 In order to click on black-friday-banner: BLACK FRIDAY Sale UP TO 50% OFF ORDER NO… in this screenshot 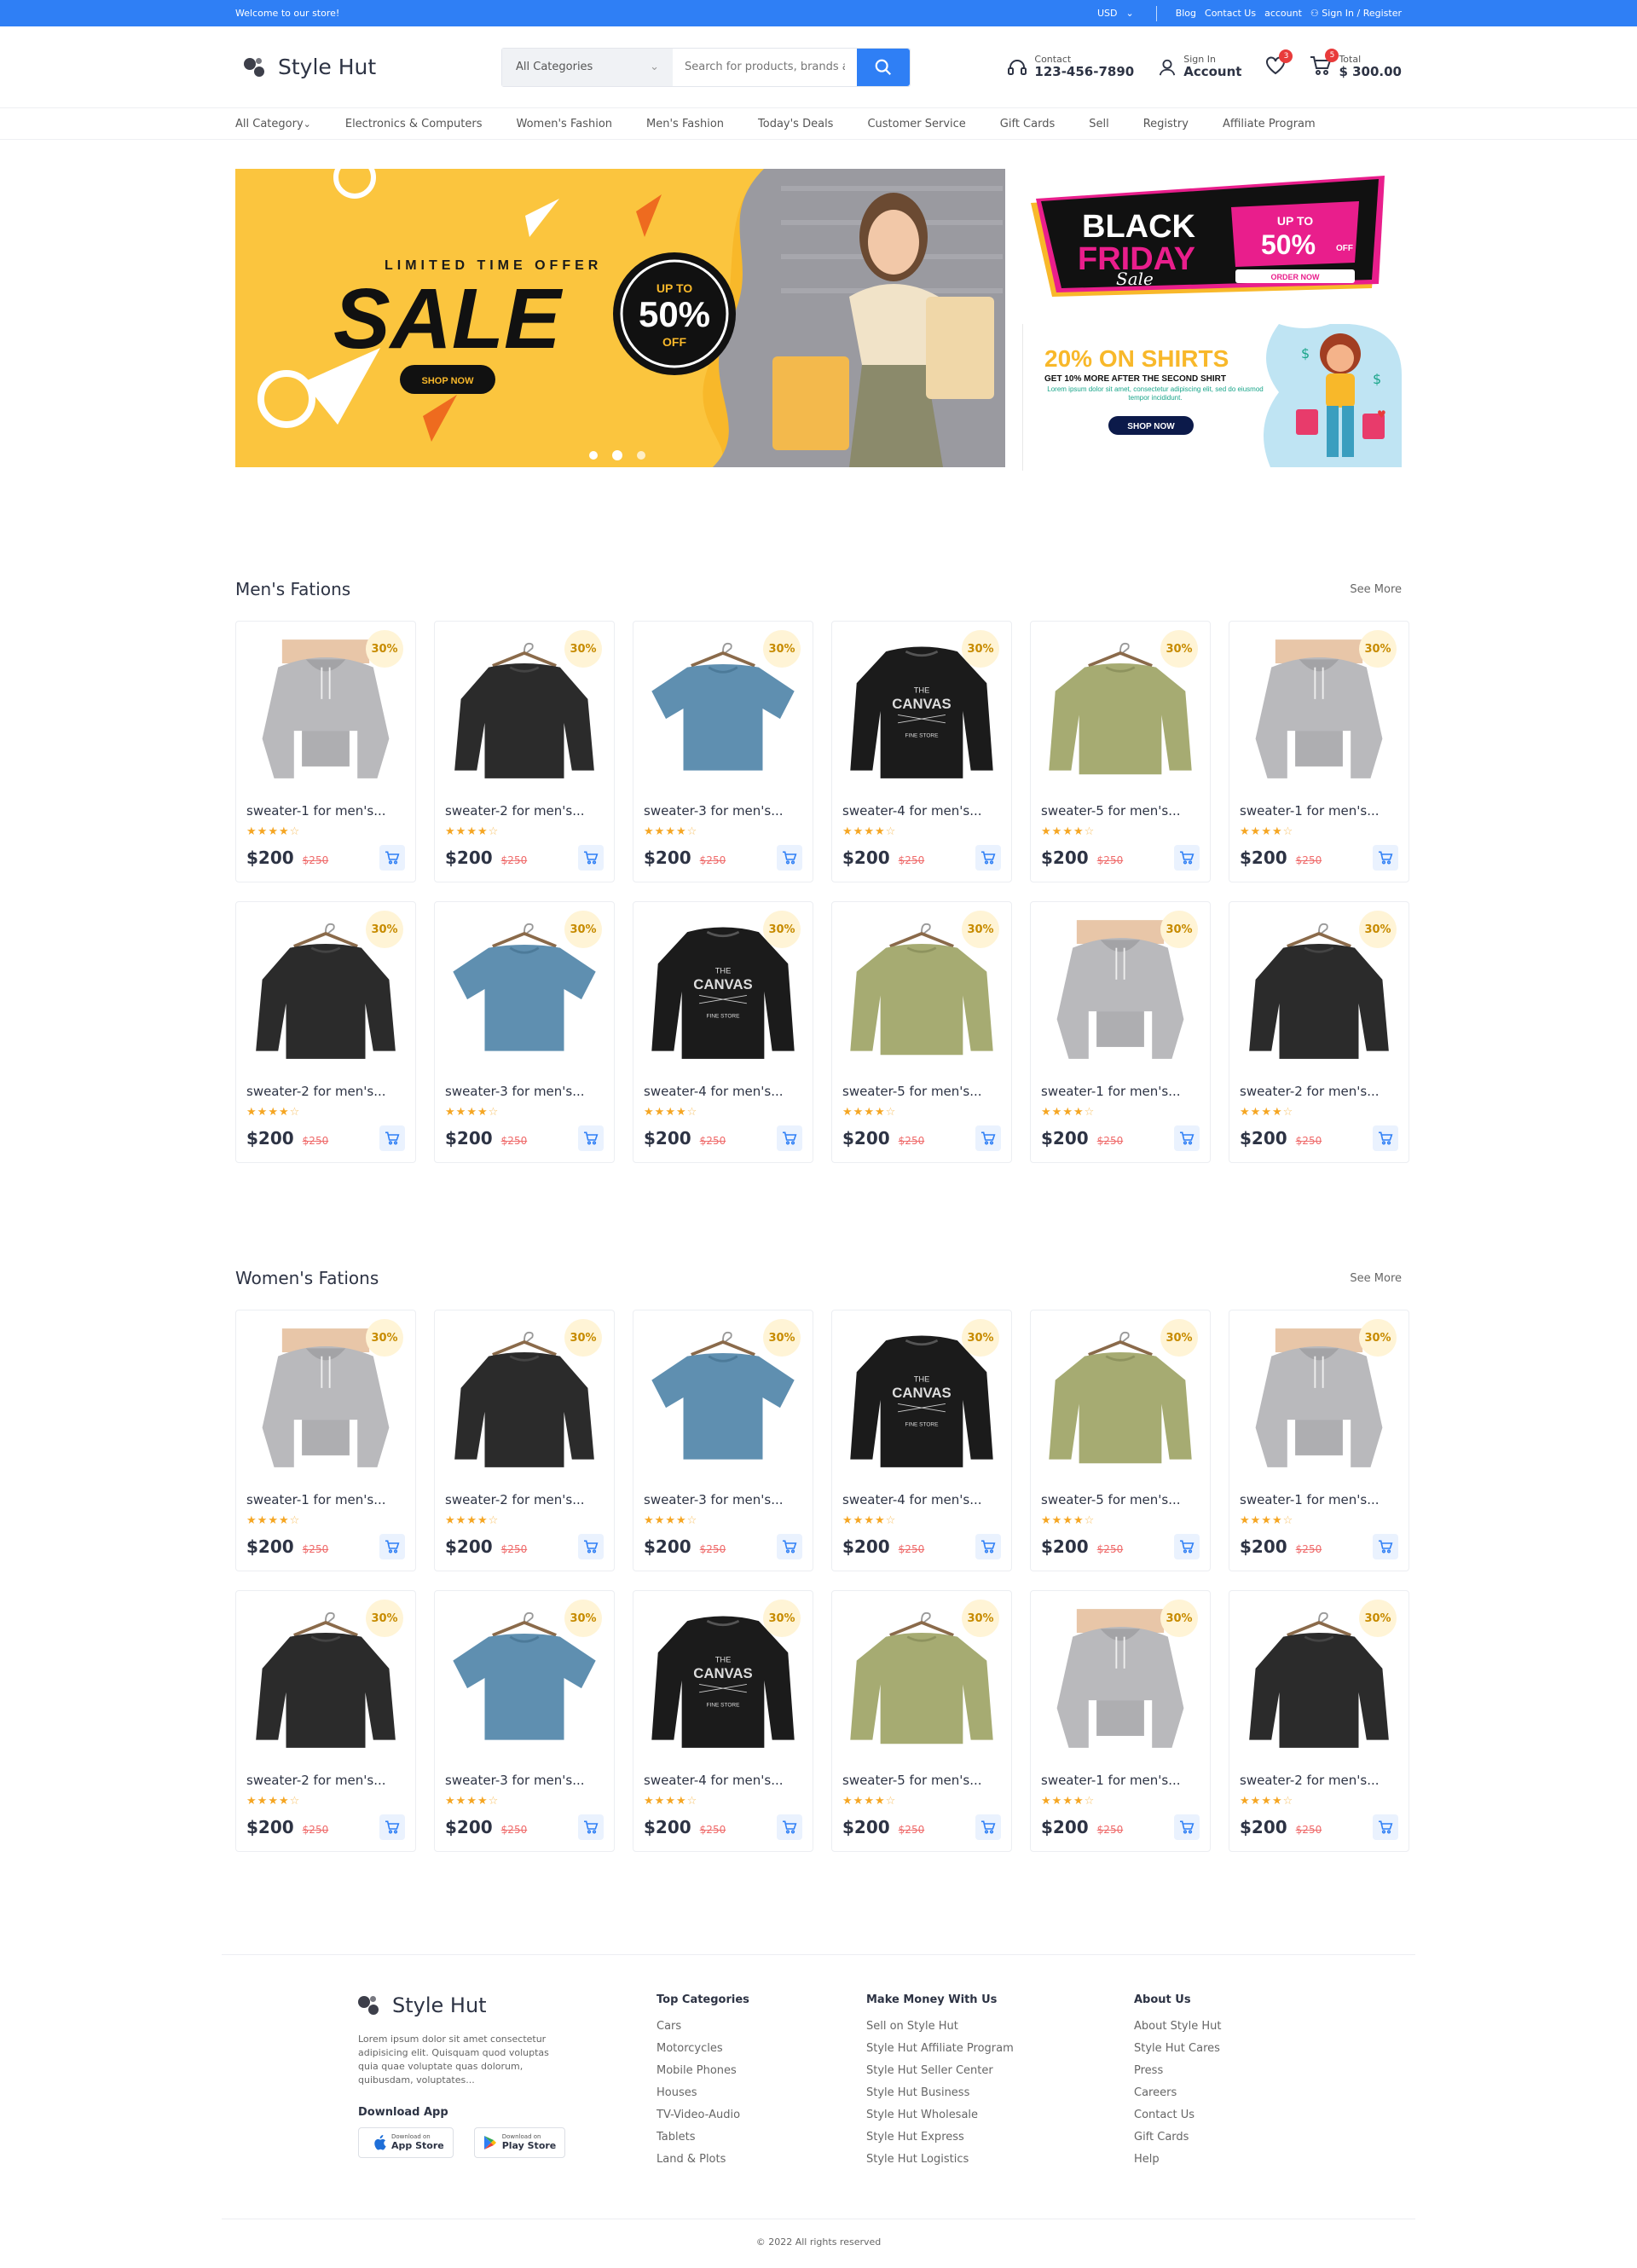, I will do `click(1212, 240)`.